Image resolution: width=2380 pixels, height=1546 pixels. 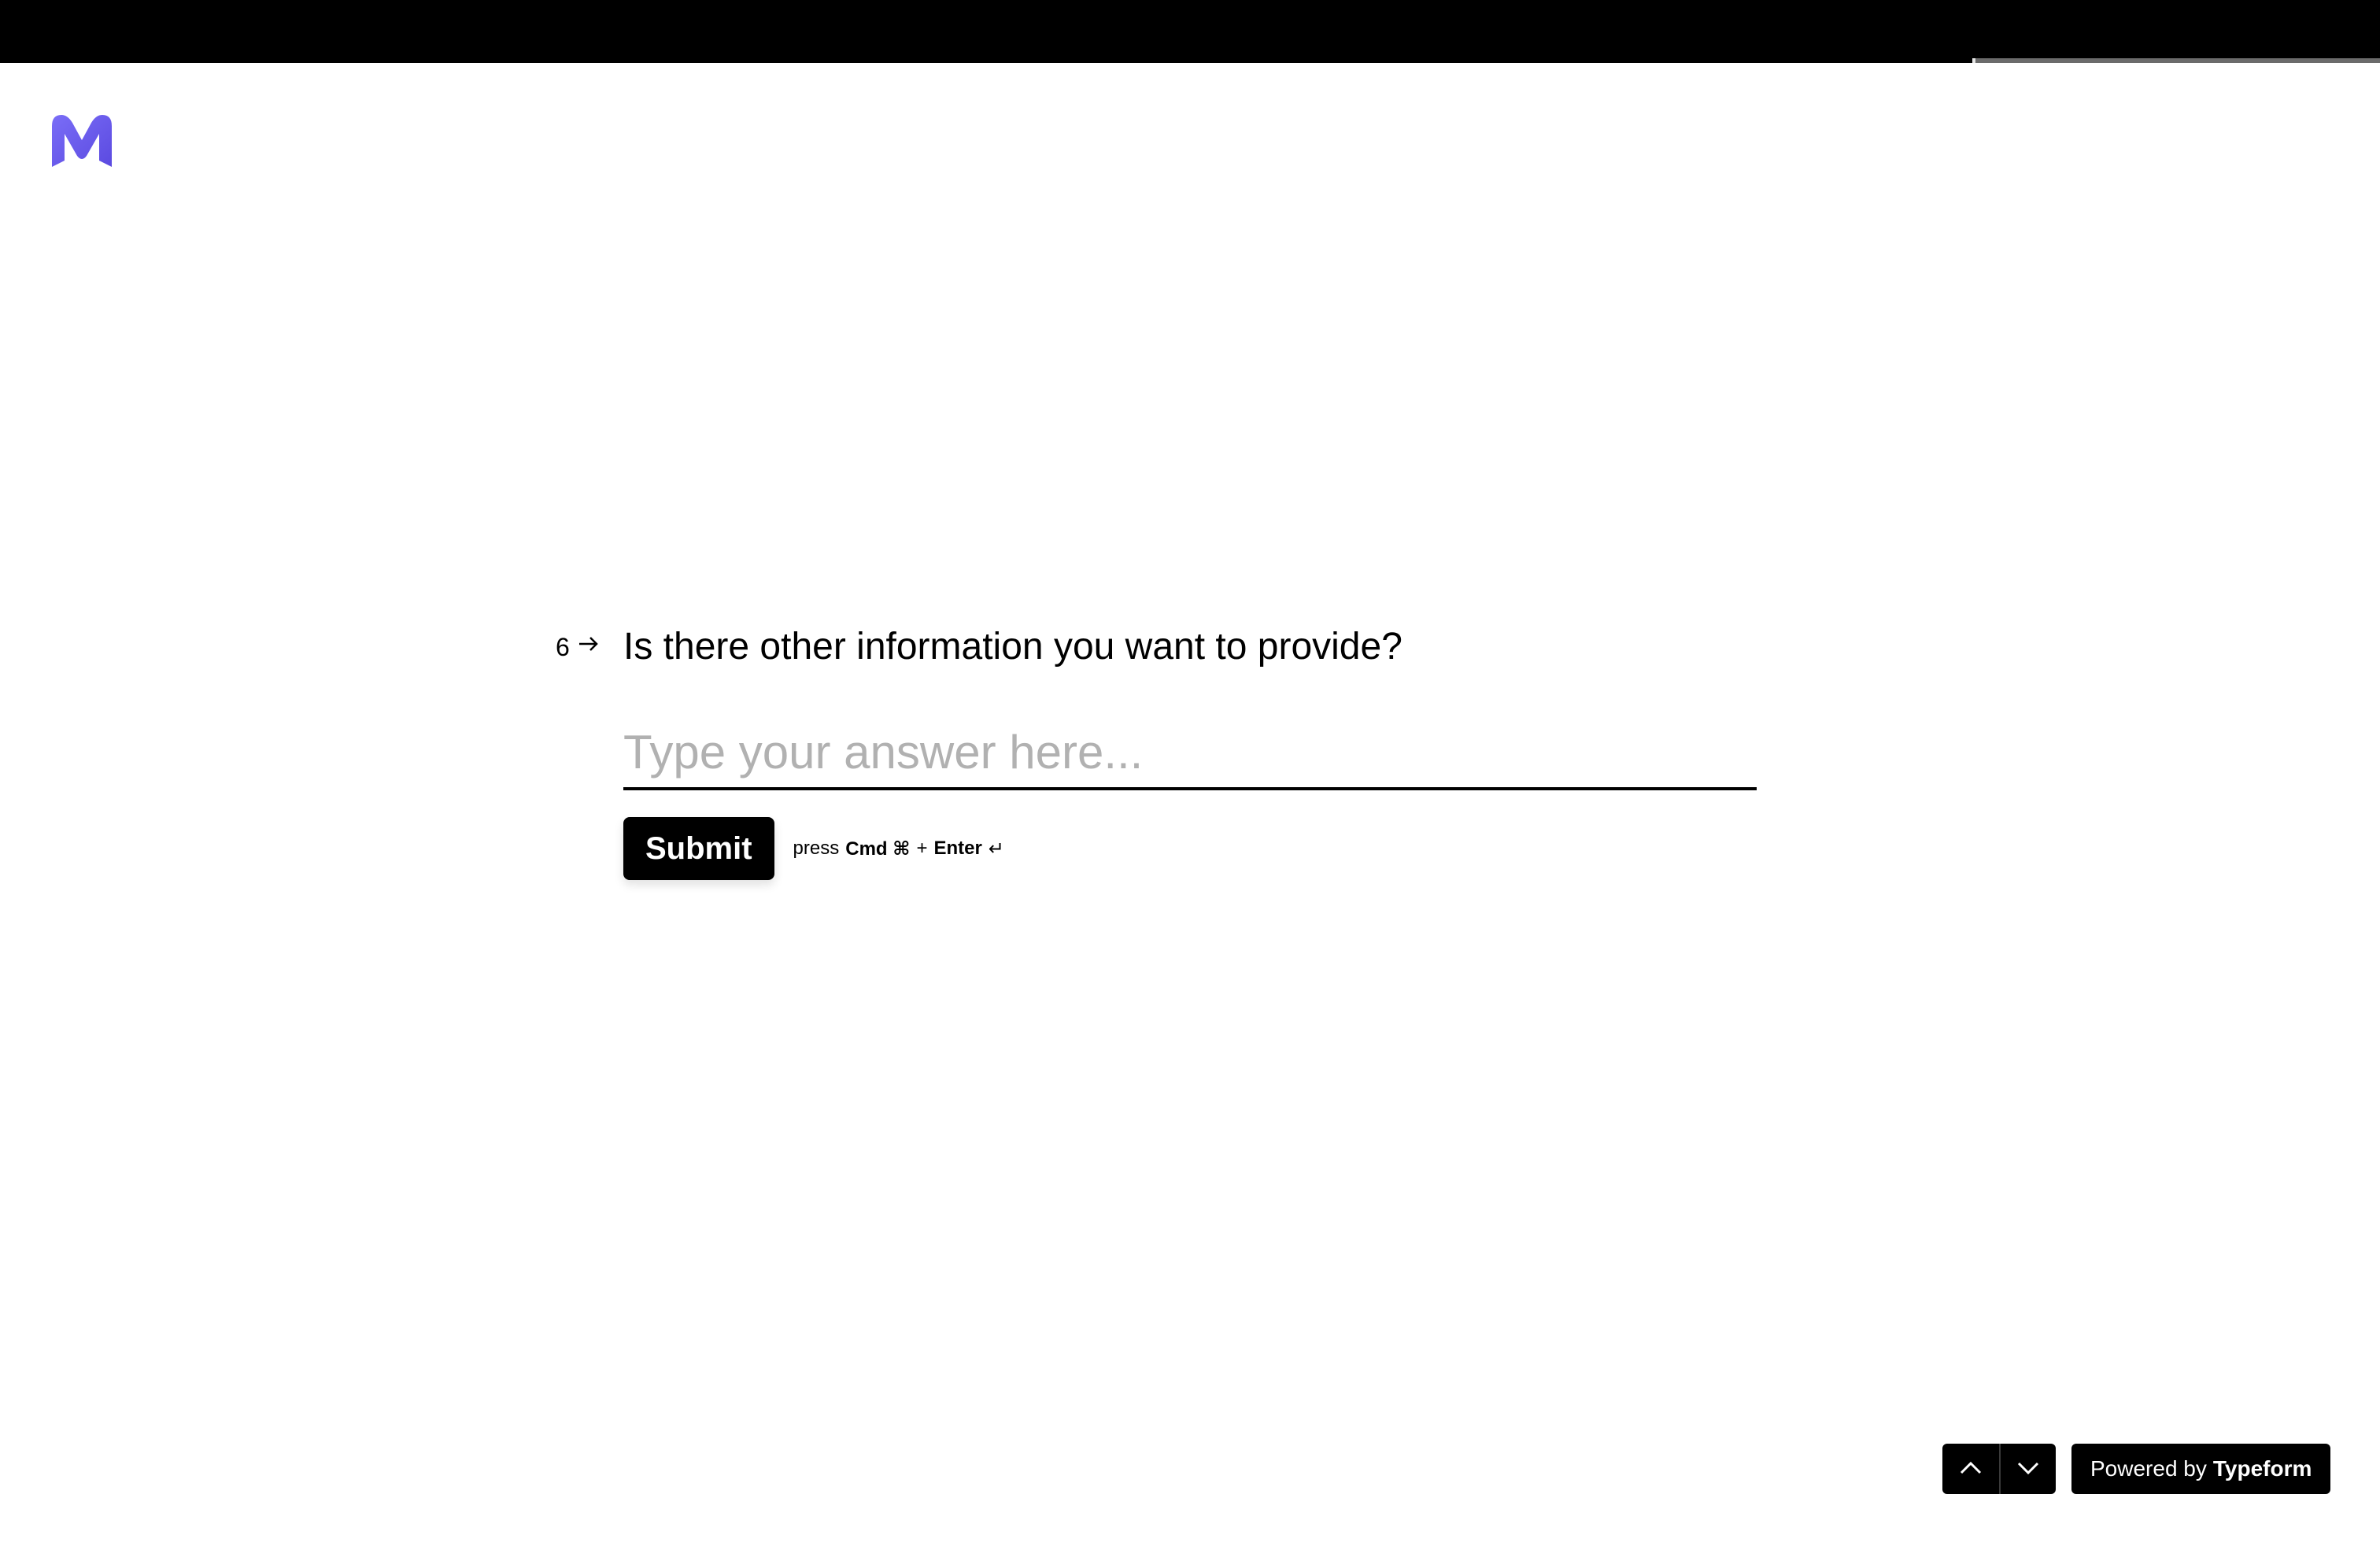 I want to click on keyboard-hint: press Cmd ⌘ + Enter ↵, so click(x=898, y=849).